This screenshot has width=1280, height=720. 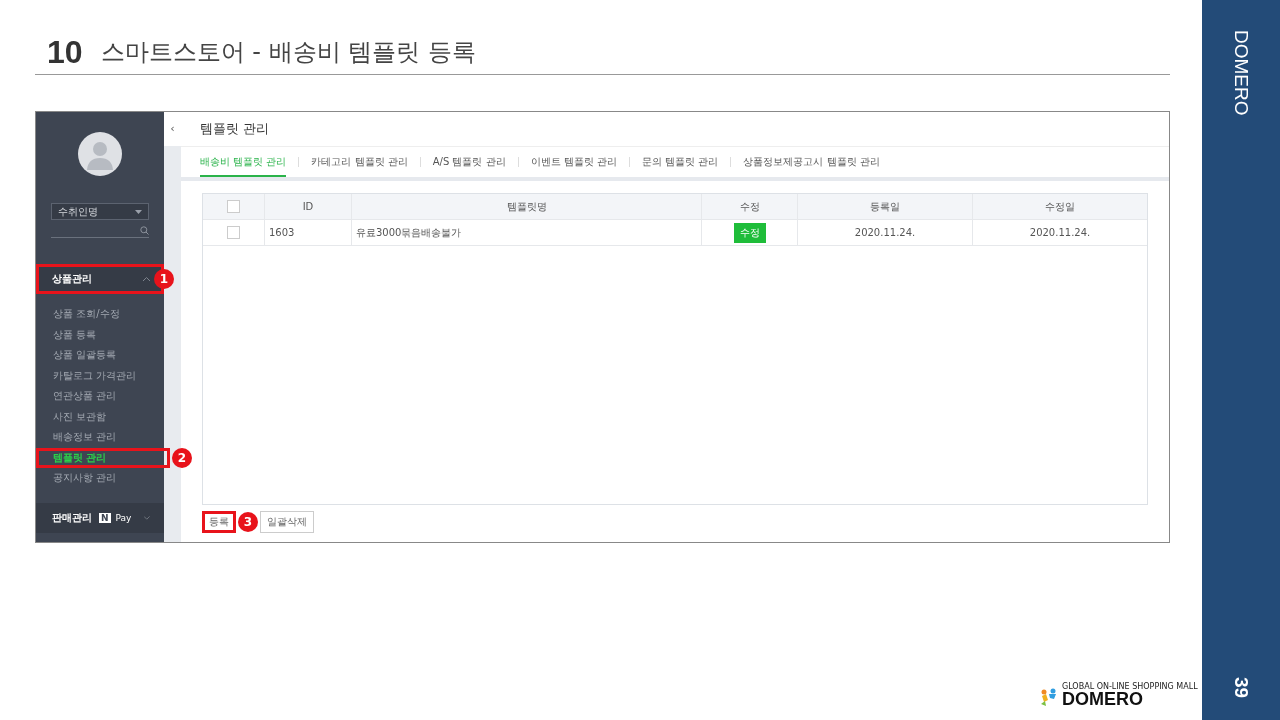 I want to click on menu-item: 상품 조회/수정, so click(x=100, y=314).